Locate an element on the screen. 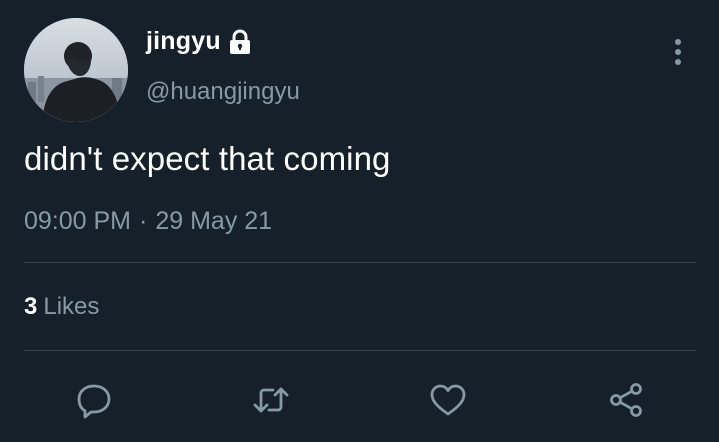 The width and height of the screenshot is (719, 442). share-button is located at coordinates (626, 400).